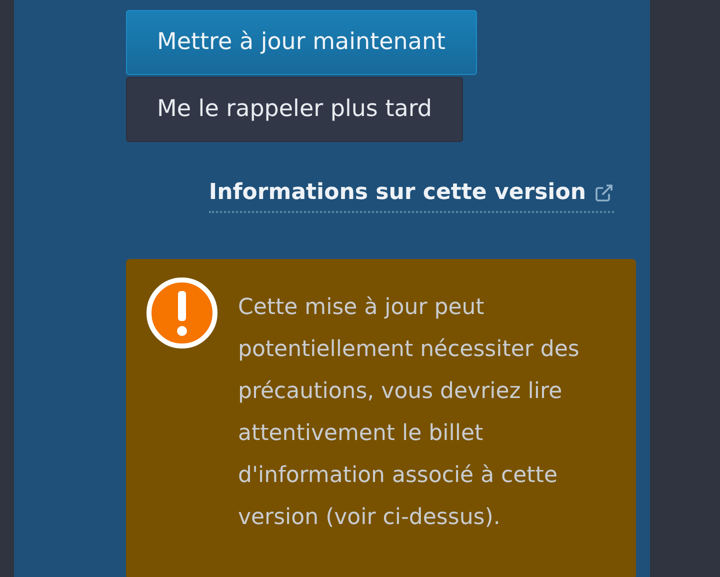 This screenshot has height=577, width=720. I want to click on external-link-icon, so click(604, 192).